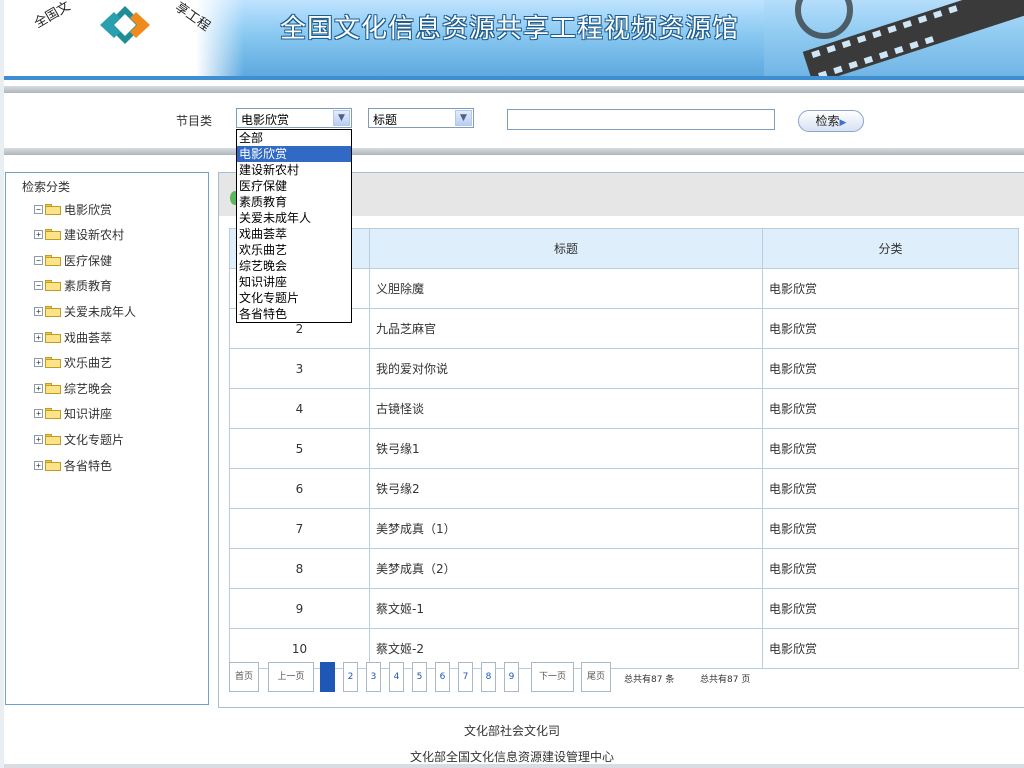 The width and height of the screenshot is (1024, 768). What do you see at coordinates (265, 120) in the screenshot?
I see `category-select-value: 电影欣赏` at bounding box center [265, 120].